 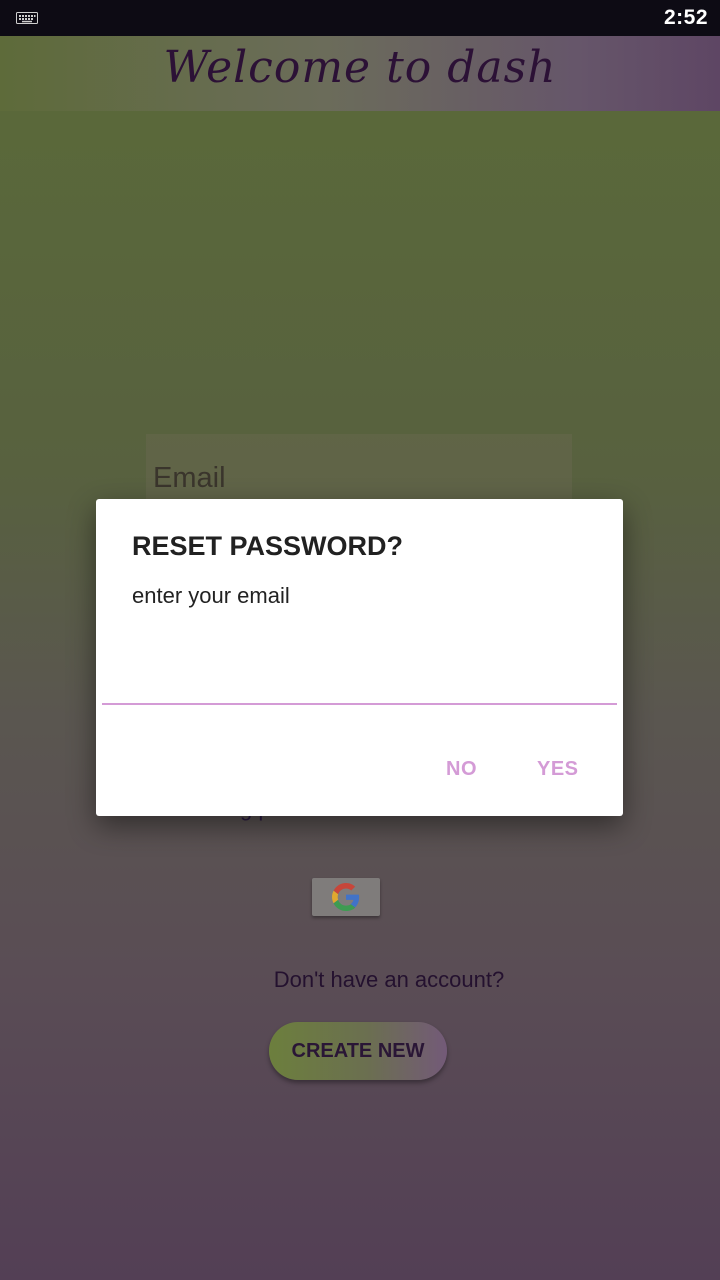 I want to click on keyboard-icon, so click(x=27, y=17).